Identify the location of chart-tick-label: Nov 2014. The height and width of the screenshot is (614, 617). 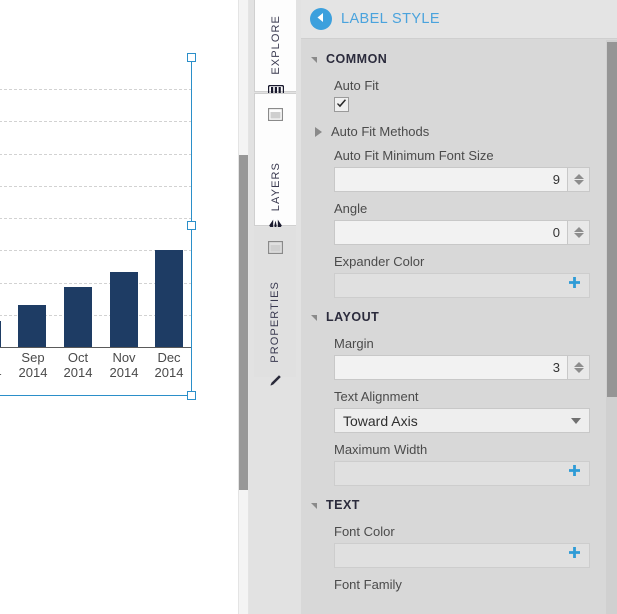
(124, 365).